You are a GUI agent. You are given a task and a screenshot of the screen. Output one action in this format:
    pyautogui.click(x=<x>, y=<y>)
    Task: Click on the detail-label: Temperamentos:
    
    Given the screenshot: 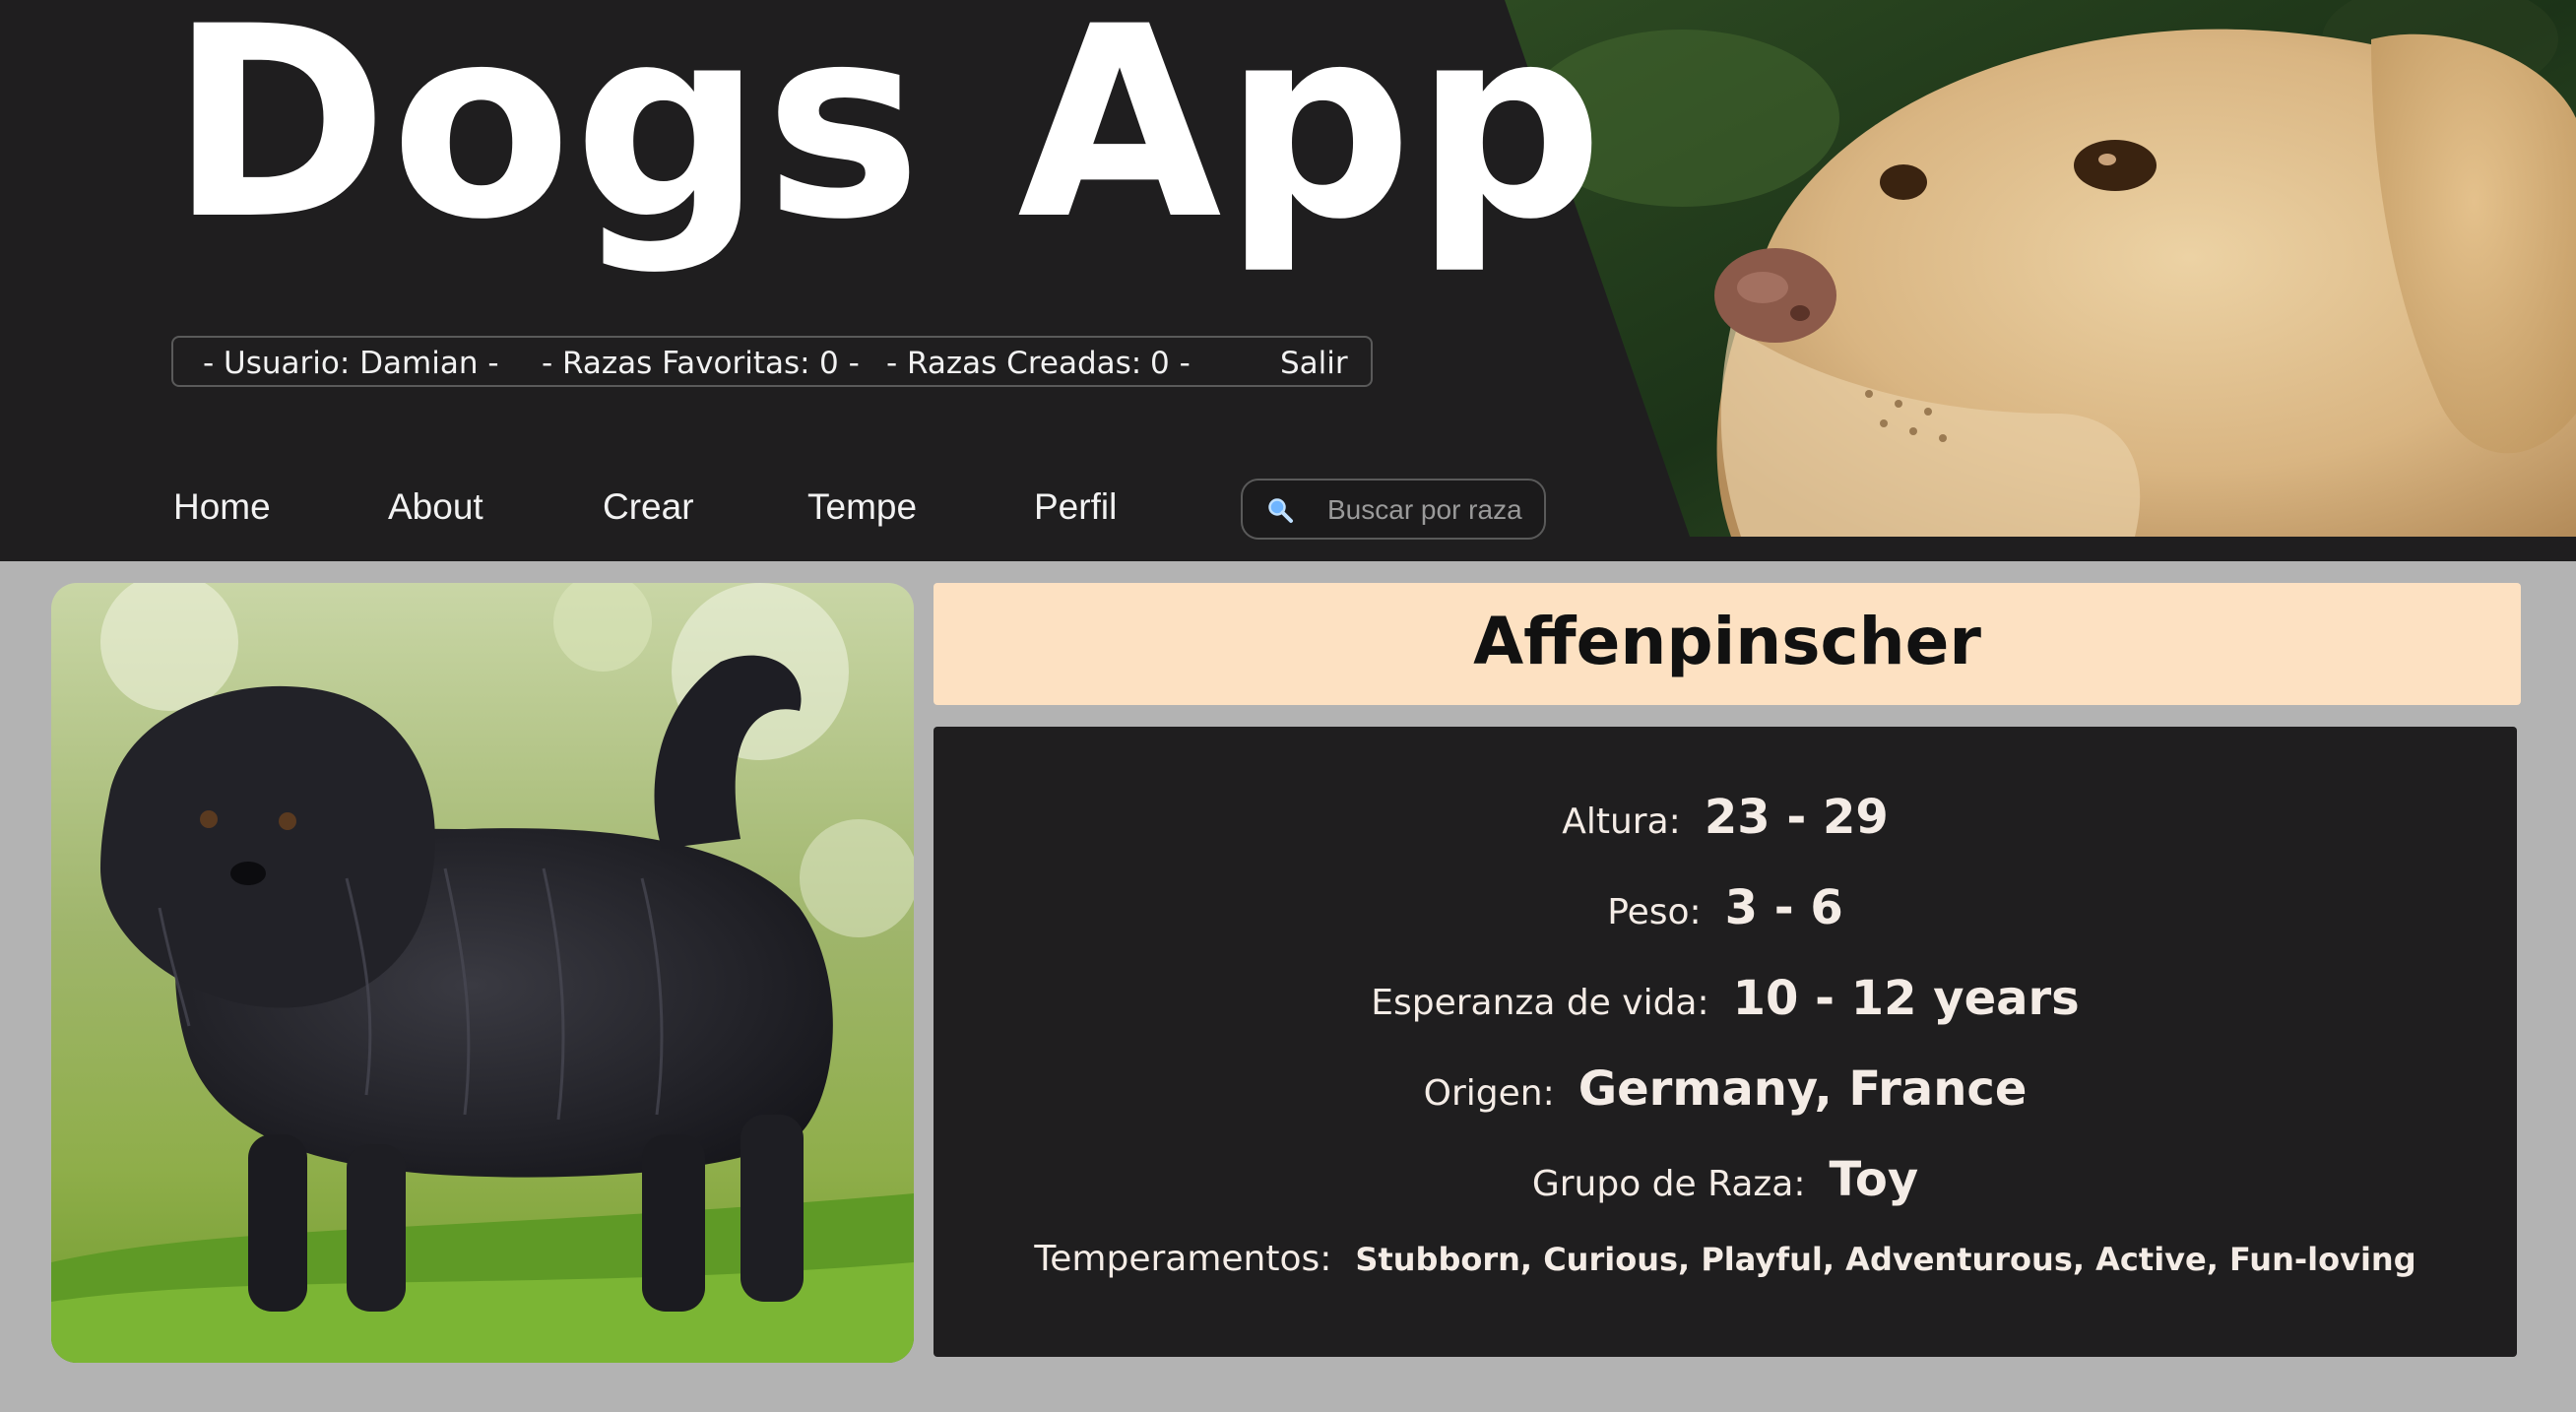 What is the action you would take?
    pyautogui.click(x=1183, y=1259)
    